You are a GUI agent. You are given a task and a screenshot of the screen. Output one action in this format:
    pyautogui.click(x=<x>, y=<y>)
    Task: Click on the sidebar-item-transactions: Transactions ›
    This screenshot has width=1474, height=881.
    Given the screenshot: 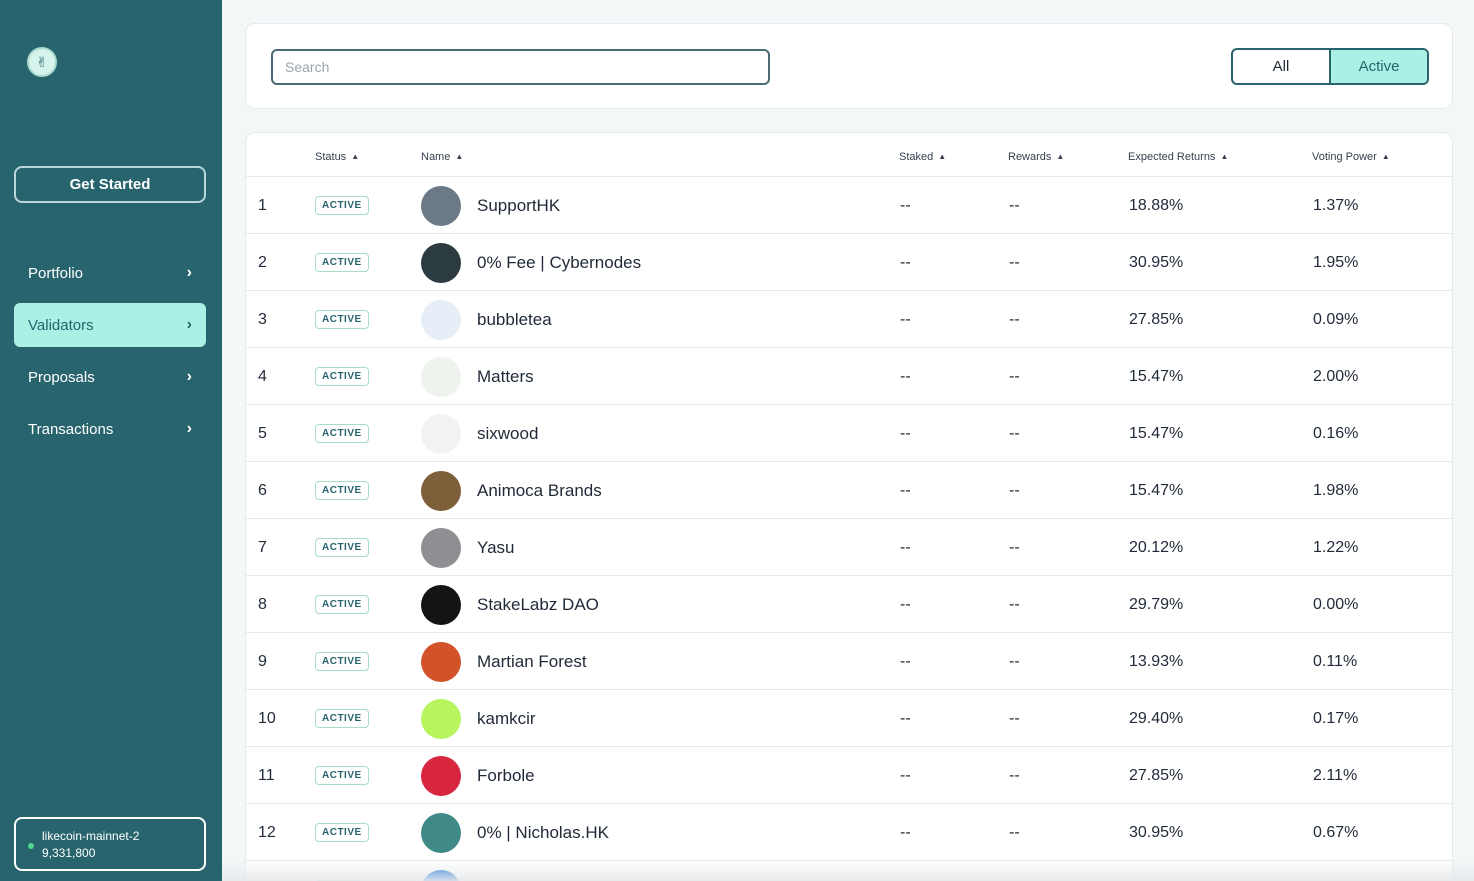 What is the action you would take?
    pyautogui.click(x=110, y=429)
    